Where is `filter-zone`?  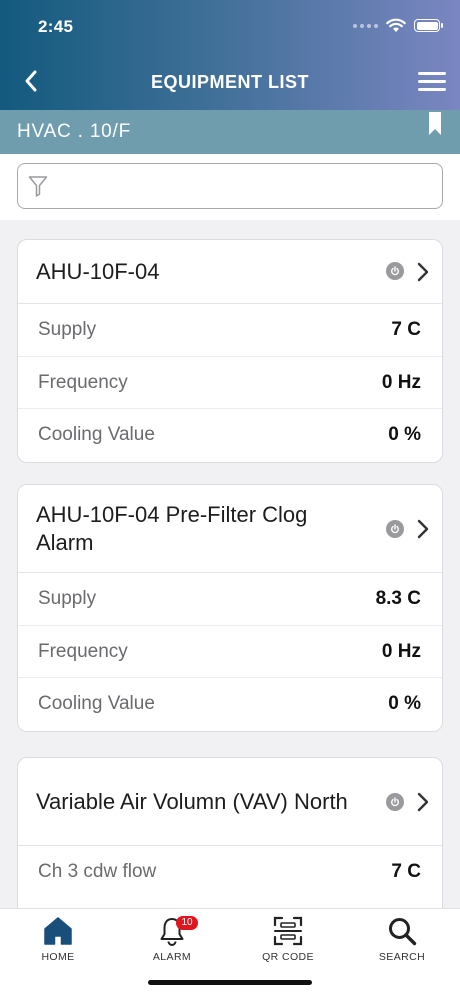
filter-zone is located at coordinates (230, 187).